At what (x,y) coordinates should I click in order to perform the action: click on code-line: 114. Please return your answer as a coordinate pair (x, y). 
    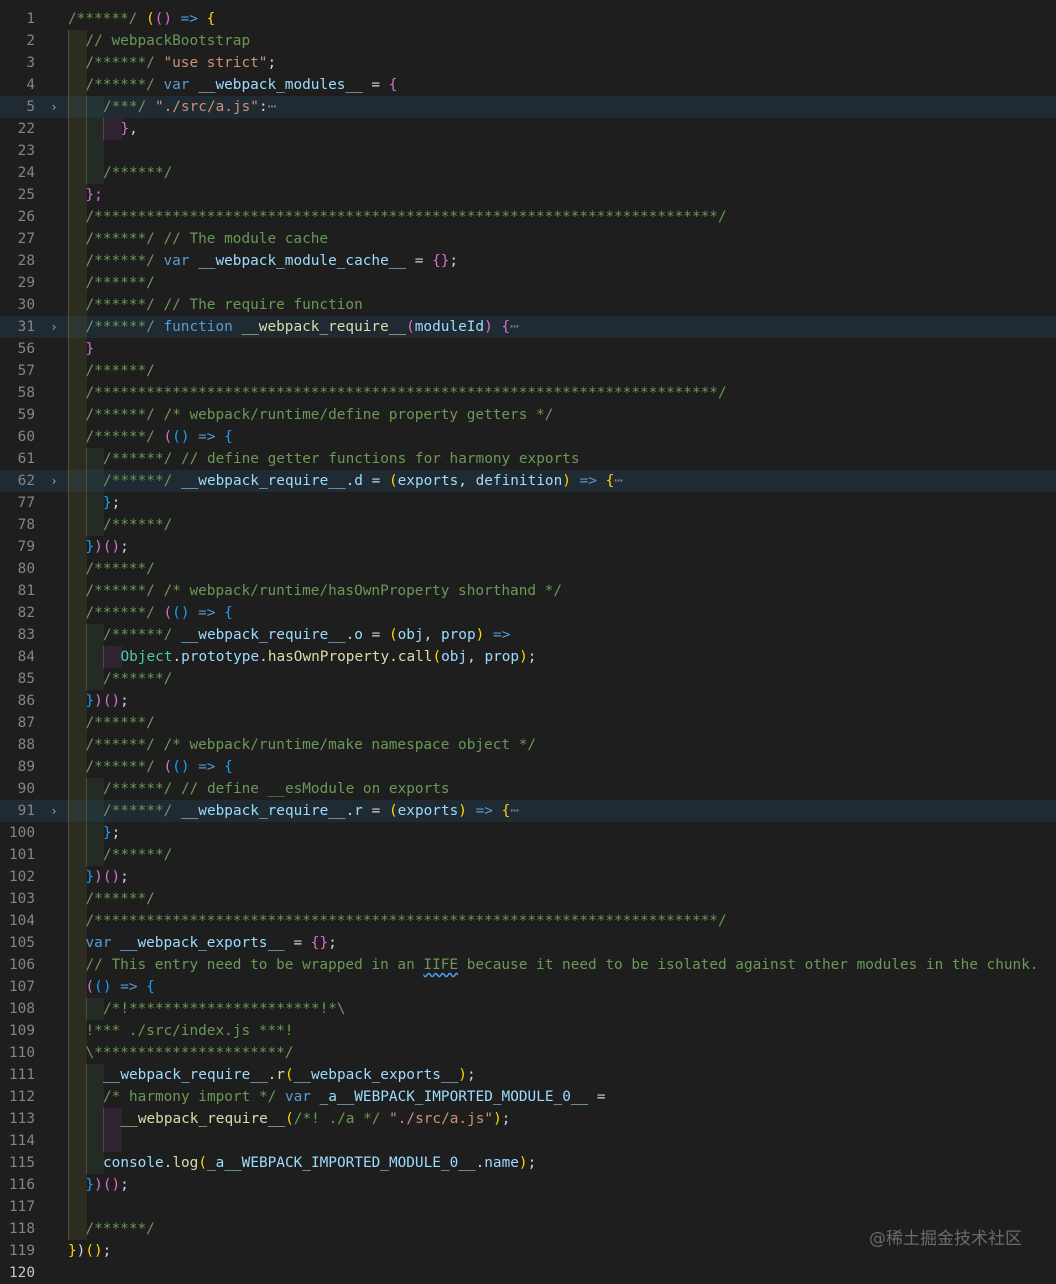
    Looking at the image, I should click on (528, 1141).